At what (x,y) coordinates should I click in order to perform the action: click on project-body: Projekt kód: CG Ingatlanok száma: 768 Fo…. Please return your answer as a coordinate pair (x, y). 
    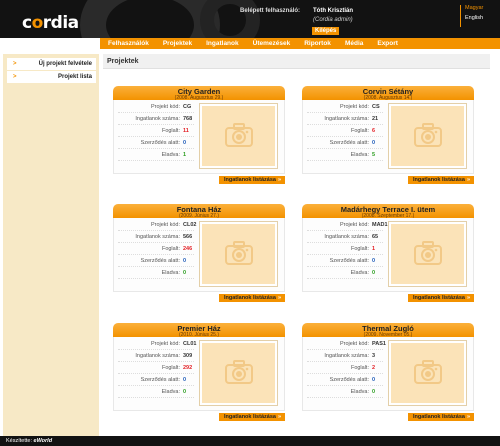
    Looking at the image, I should click on (199, 137).